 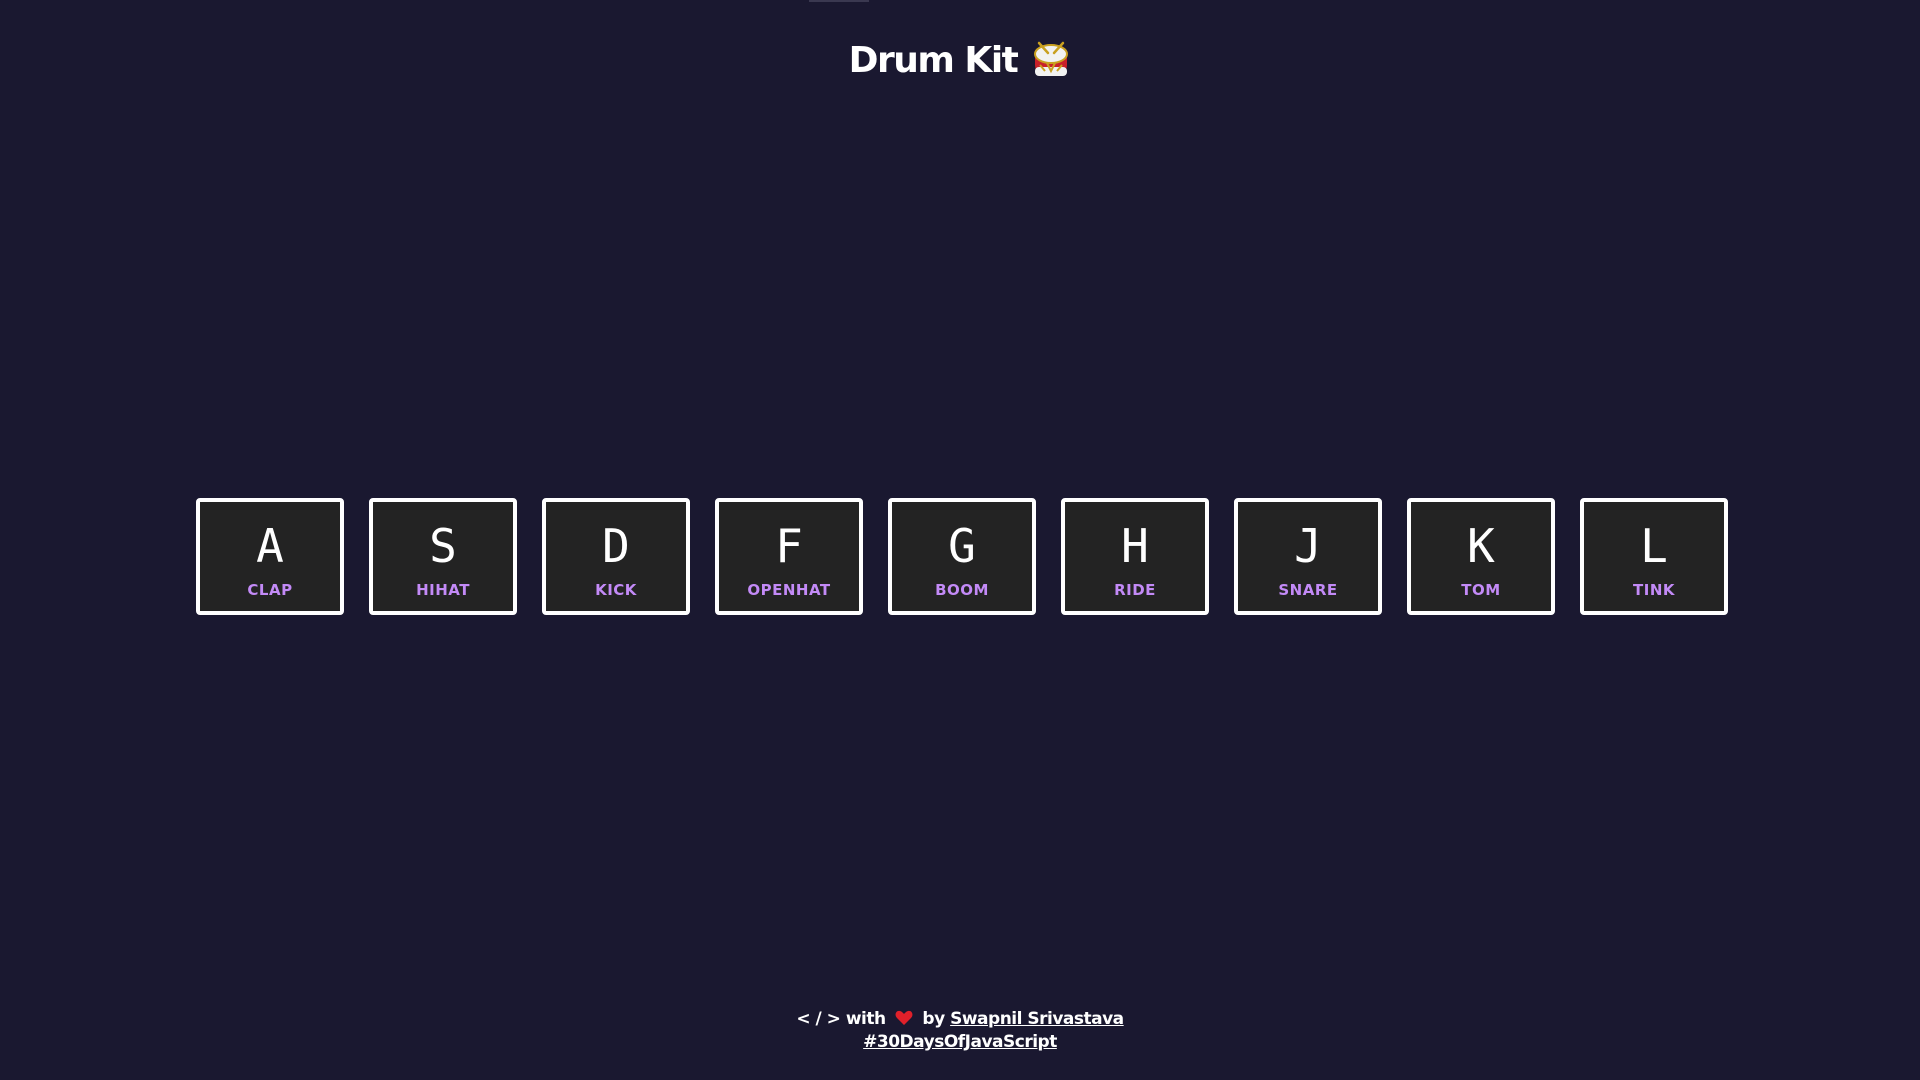 I want to click on with-text: with, so click(x=865, y=1019).